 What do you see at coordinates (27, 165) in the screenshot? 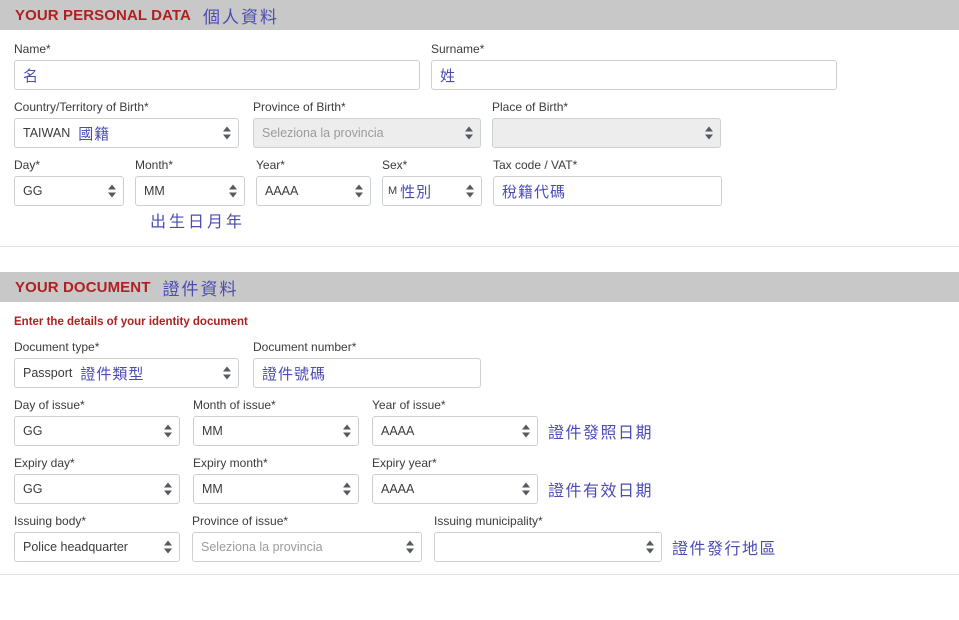
I see `birth-day-label: Day*` at bounding box center [27, 165].